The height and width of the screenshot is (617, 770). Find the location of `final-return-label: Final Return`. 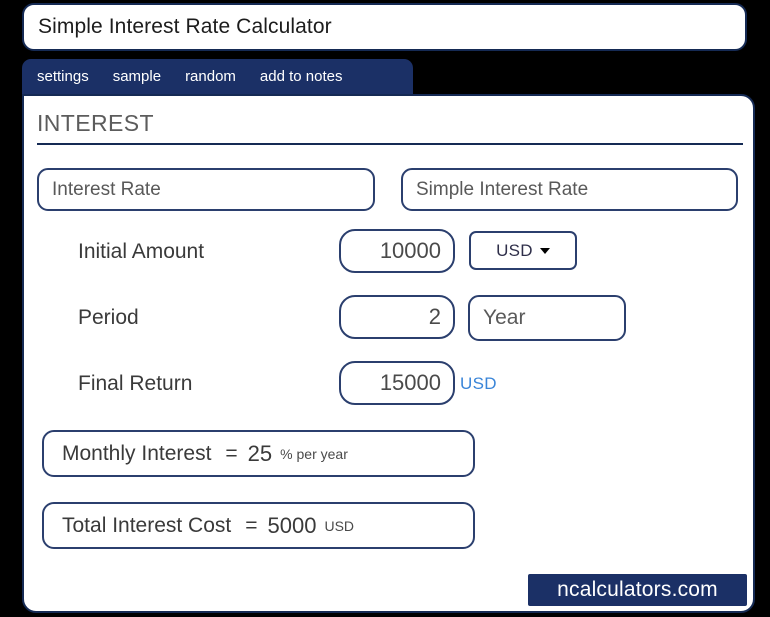

final-return-label: Final Return is located at coordinates (135, 383).